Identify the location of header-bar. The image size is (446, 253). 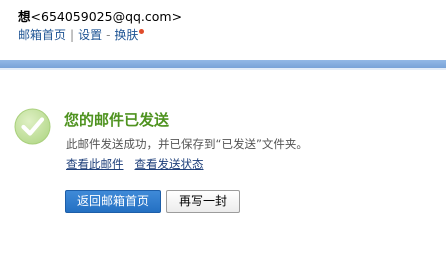
(223, 64).